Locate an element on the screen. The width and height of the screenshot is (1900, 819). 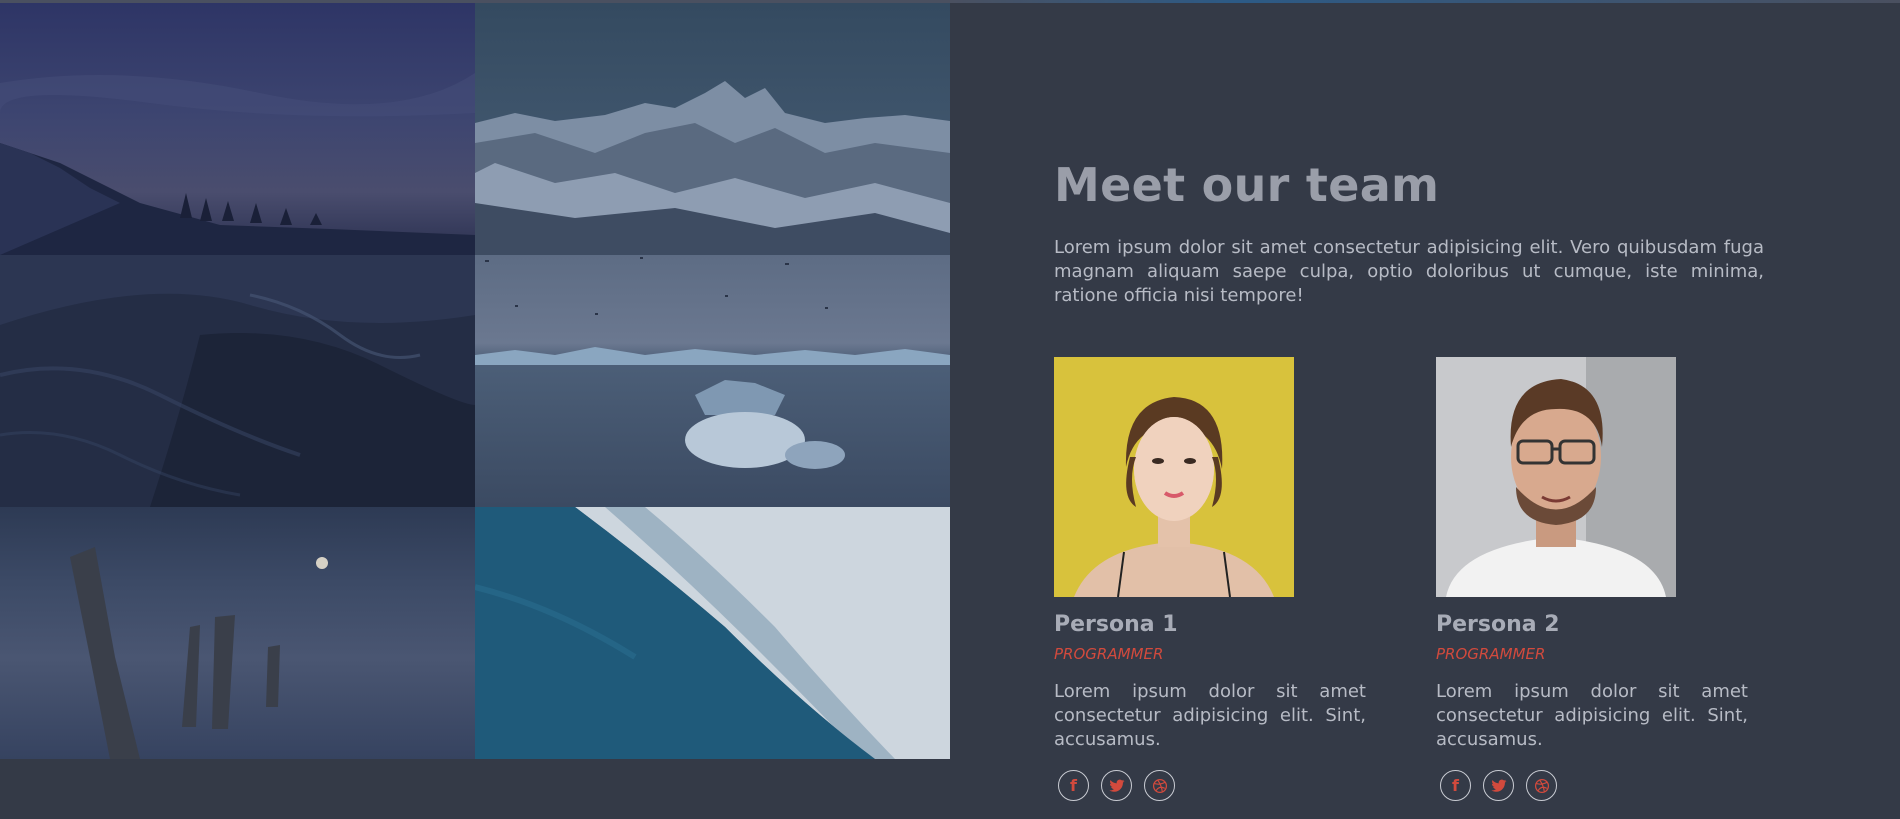
gallery-image-ocean-wave is located at coordinates (712, 633).